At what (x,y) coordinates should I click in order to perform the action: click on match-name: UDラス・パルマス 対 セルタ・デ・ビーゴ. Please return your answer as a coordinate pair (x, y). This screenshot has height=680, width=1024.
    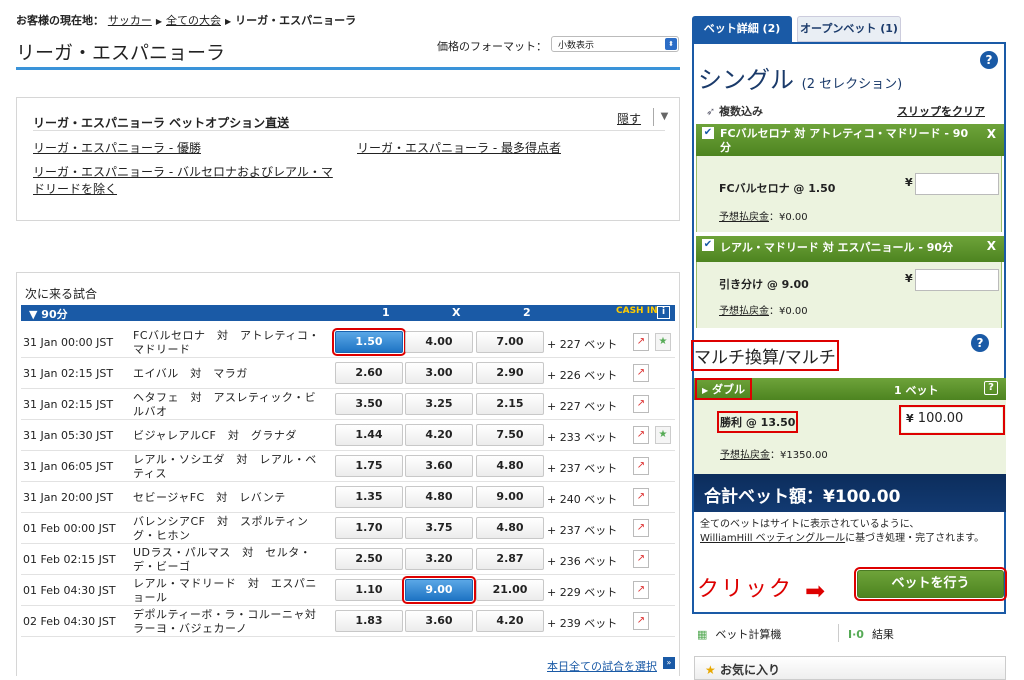
    Looking at the image, I should click on (228, 560).